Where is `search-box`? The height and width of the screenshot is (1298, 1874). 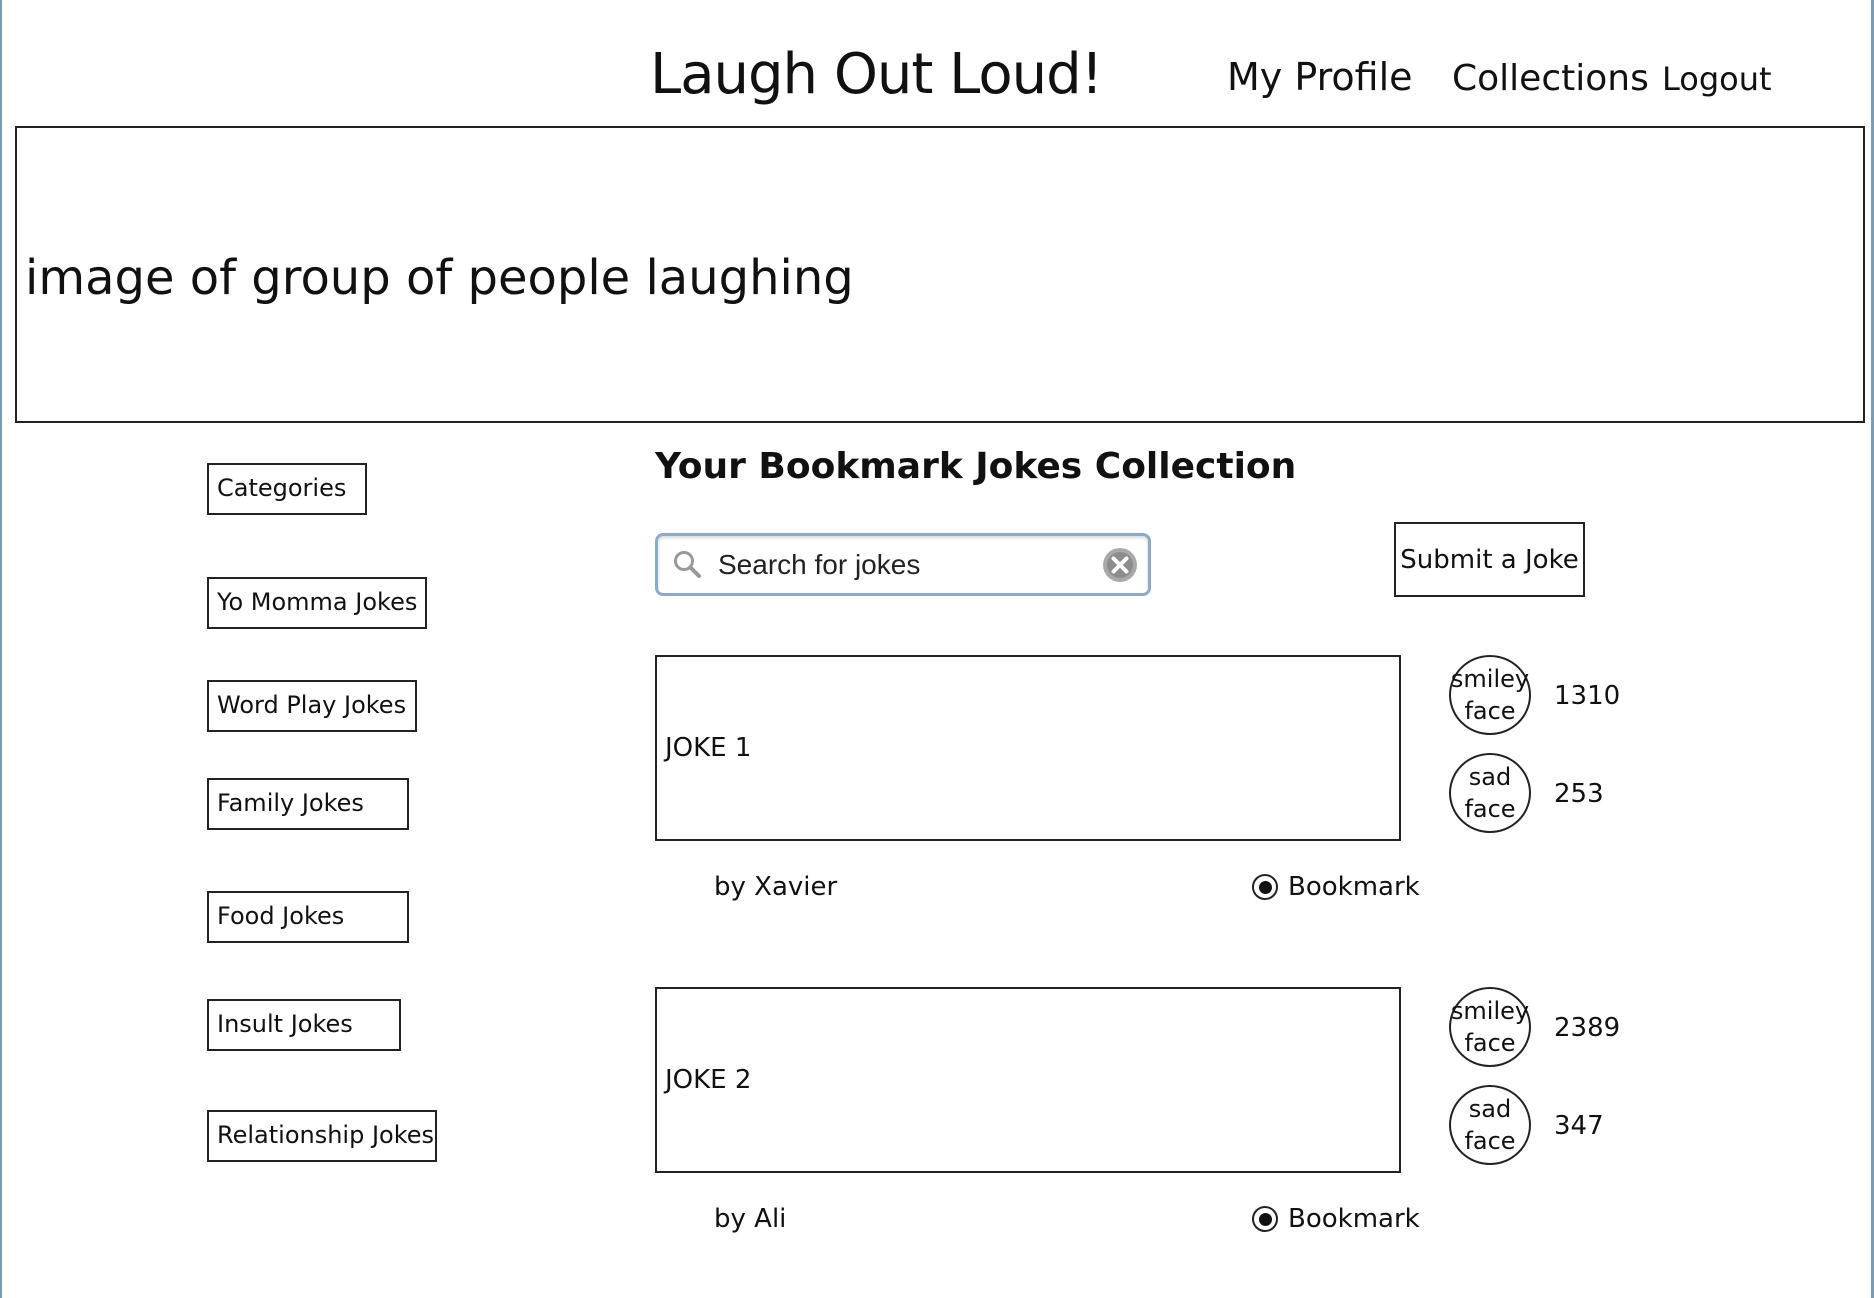
search-box is located at coordinates (903, 564).